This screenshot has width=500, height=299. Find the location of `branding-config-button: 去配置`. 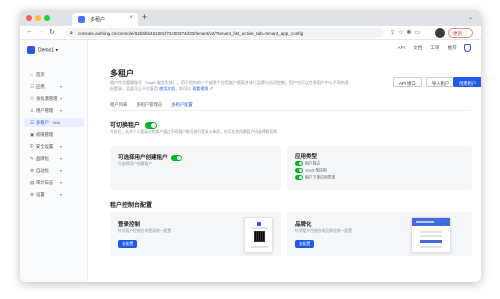

branding-config-button: 去配置 is located at coordinates (305, 244).